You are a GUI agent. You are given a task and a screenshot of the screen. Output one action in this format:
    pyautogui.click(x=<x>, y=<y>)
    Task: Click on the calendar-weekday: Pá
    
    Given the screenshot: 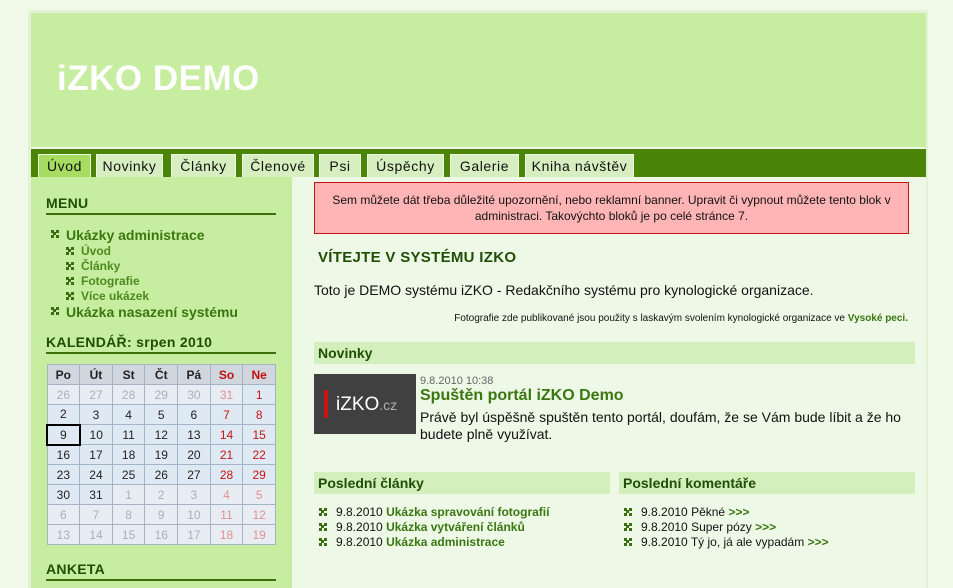 What is the action you would take?
    pyautogui.click(x=194, y=374)
    